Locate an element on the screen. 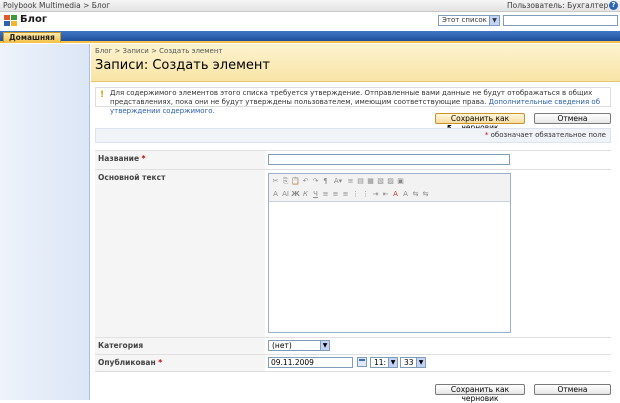 Image resolution: width=620 pixels, height=403 pixels. body-label-text: Основной текст is located at coordinates (132, 177).